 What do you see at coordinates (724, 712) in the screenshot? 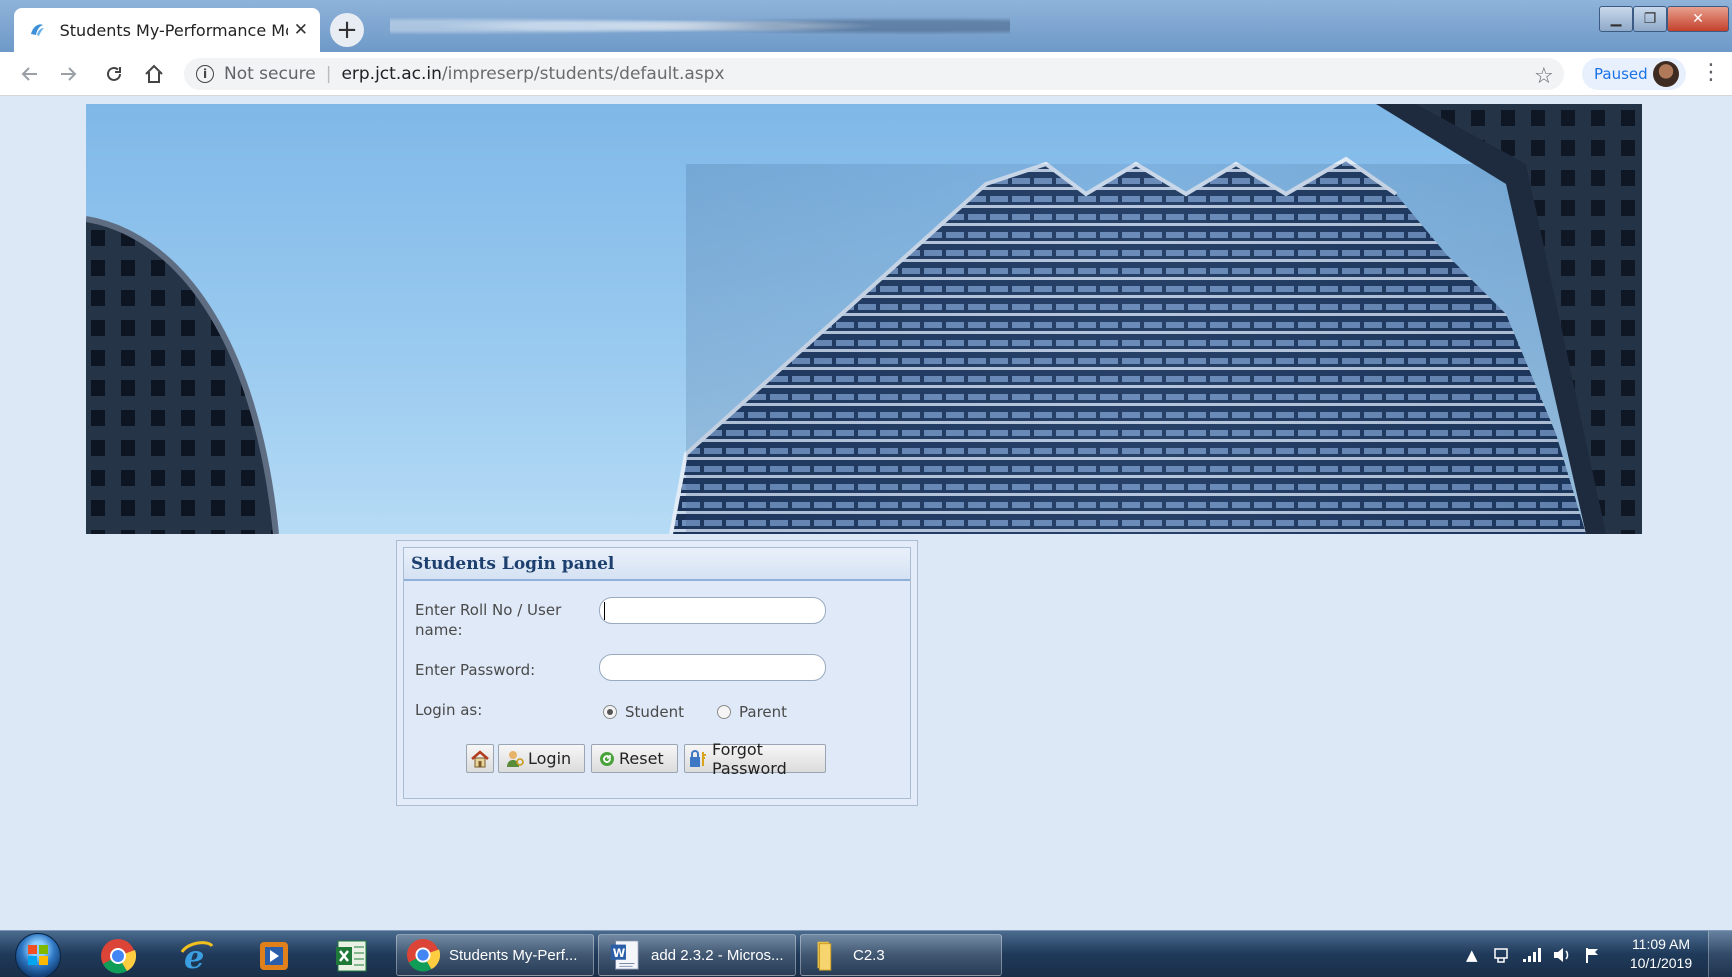
I see `radio-parent-dot` at bounding box center [724, 712].